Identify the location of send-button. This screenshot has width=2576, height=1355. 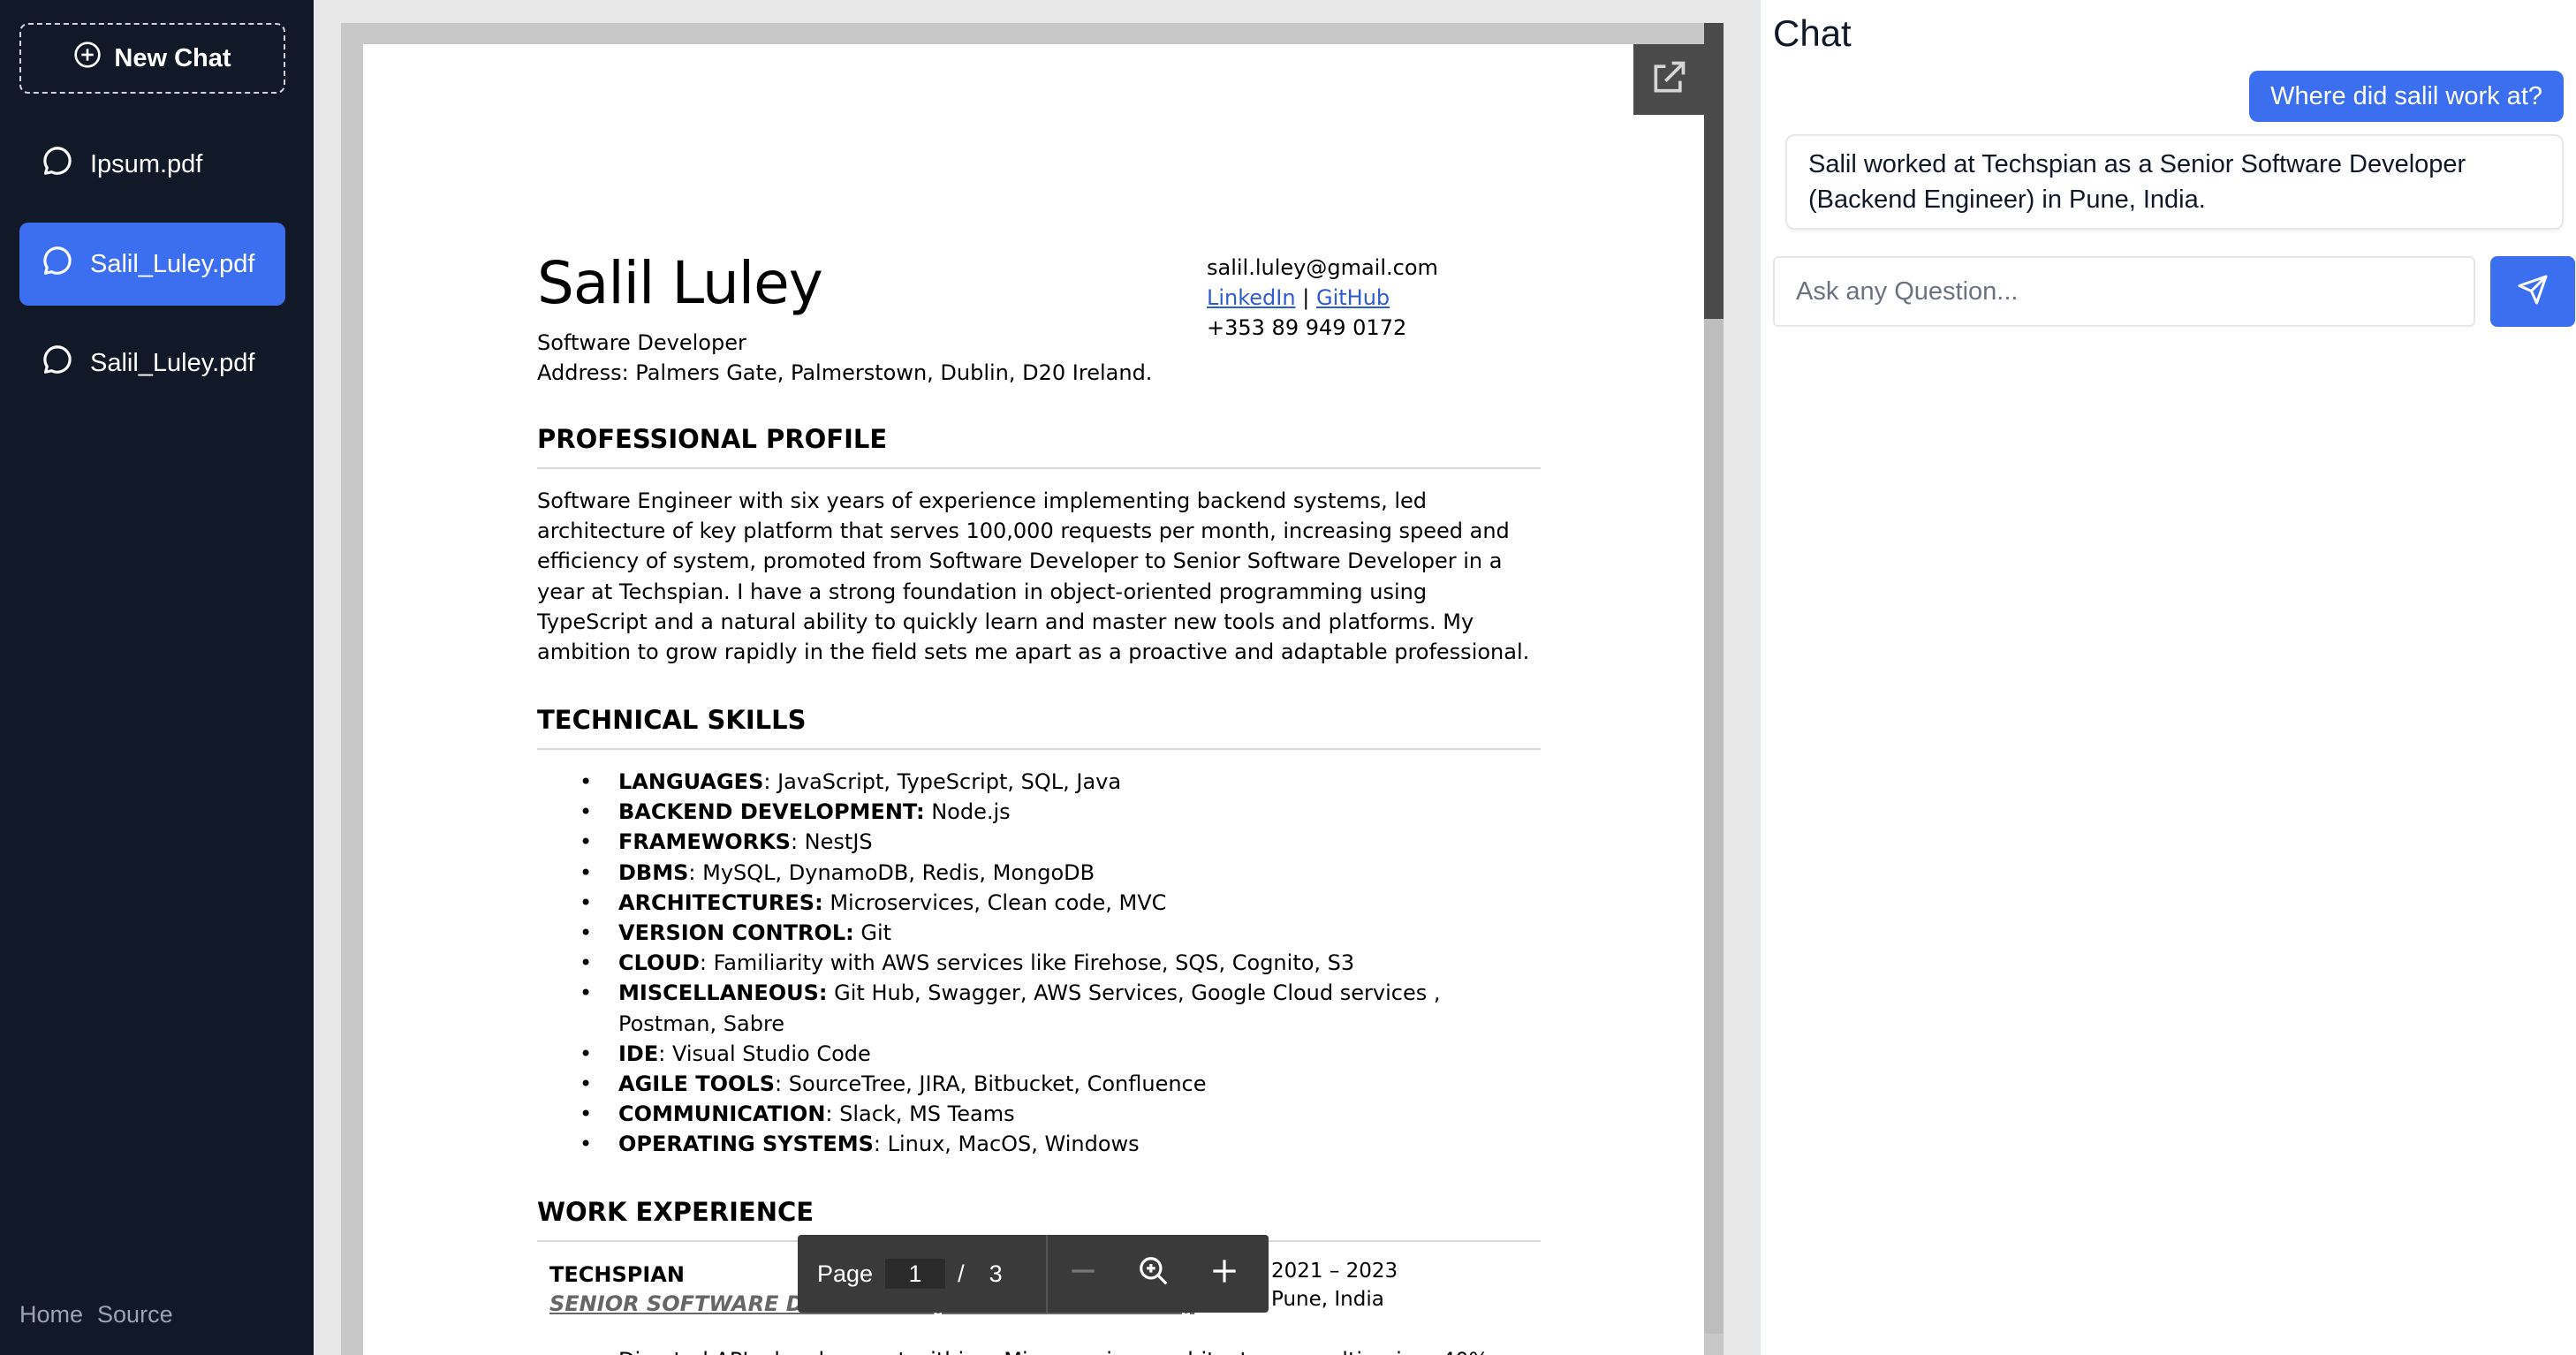
(2533, 291).